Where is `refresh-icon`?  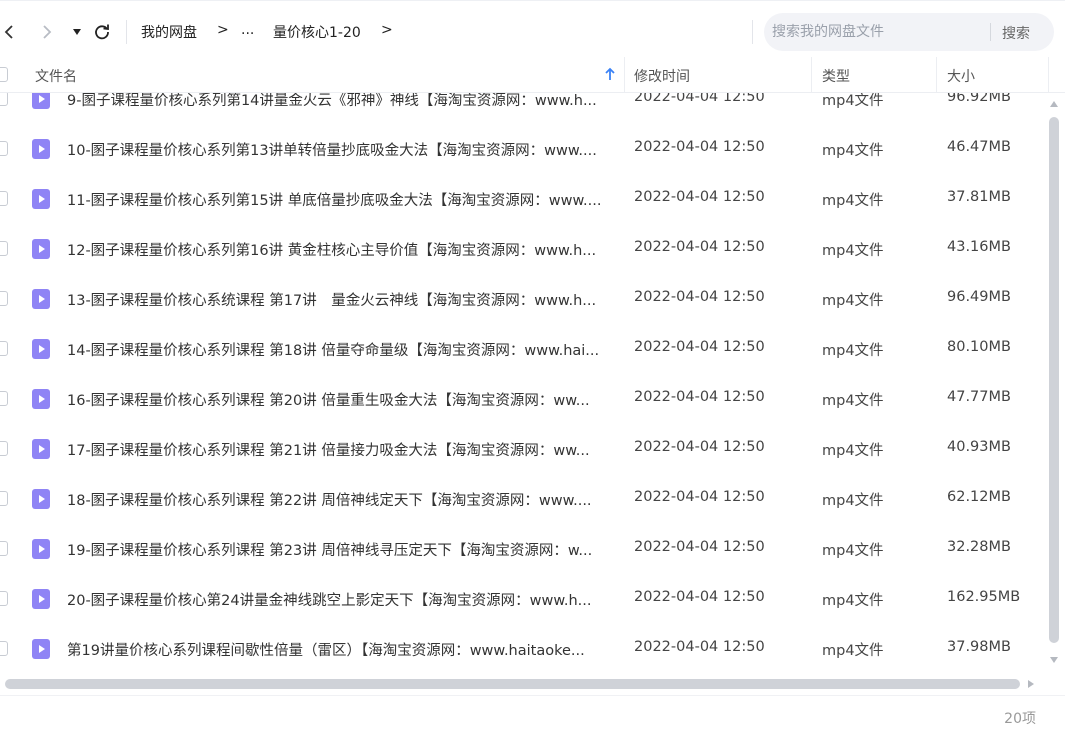
refresh-icon is located at coordinates (102, 32).